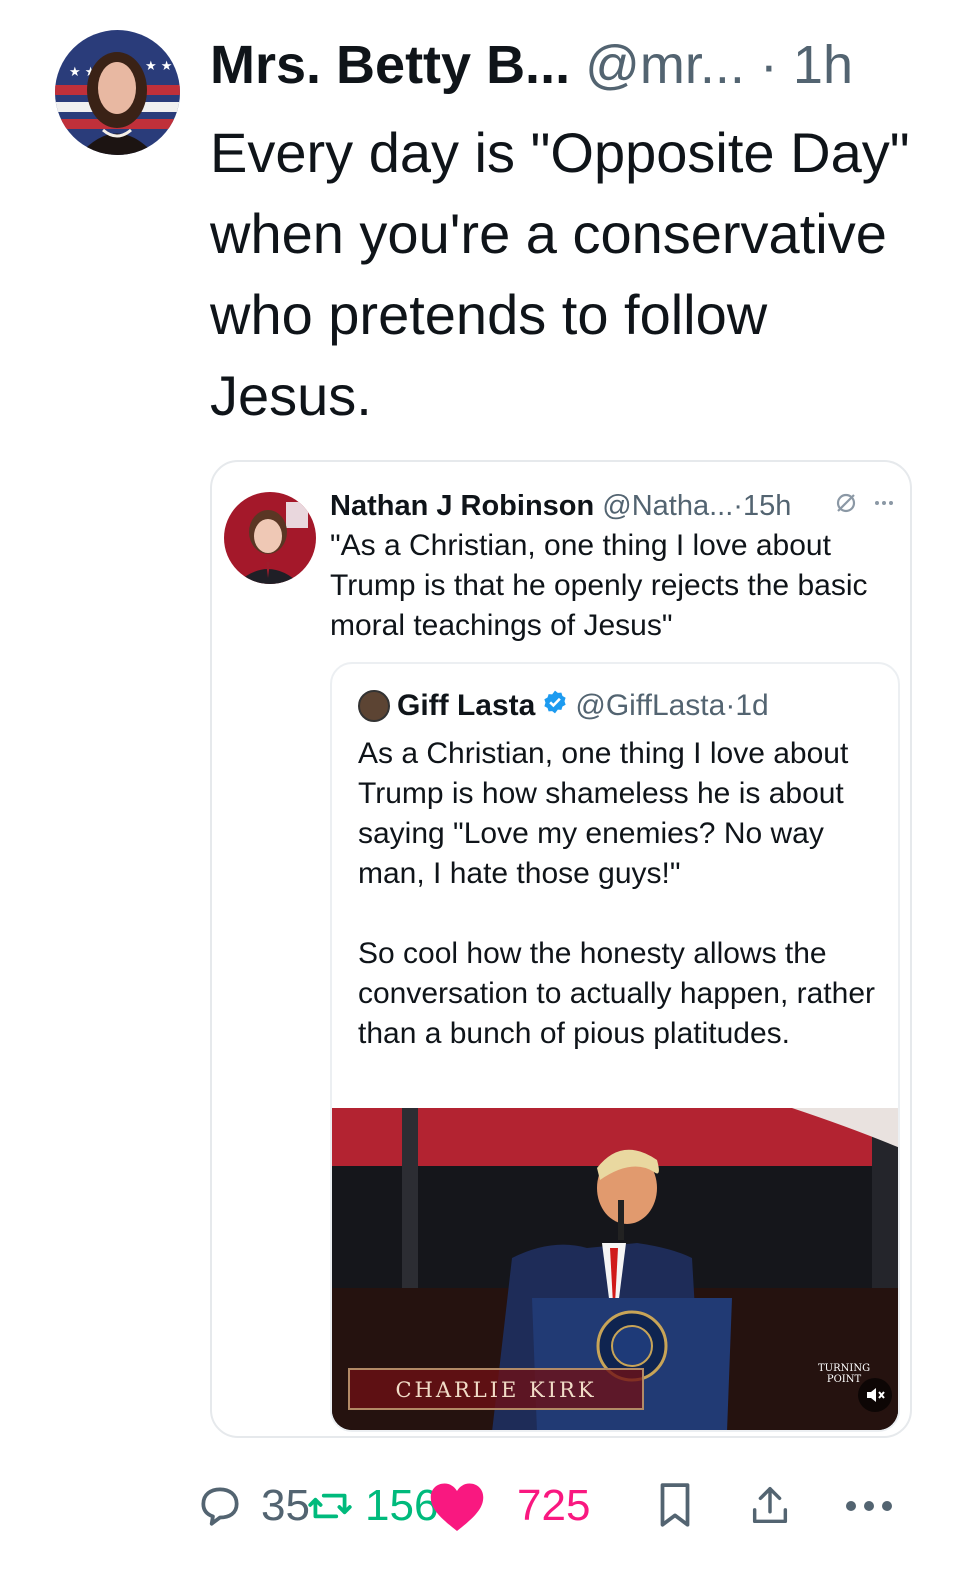  I want to click on quoted-post-time: ·15h, so click(762, 506).